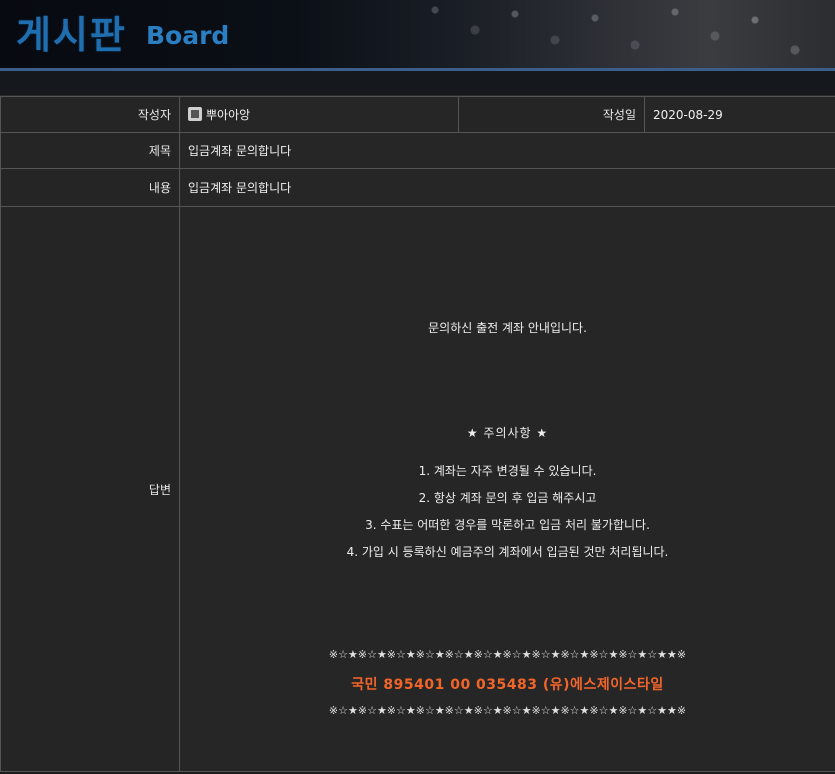  I want to click on notice-item-1: 1. 계좌는 자주 변경될 수 있습니다., so click(507, 471).